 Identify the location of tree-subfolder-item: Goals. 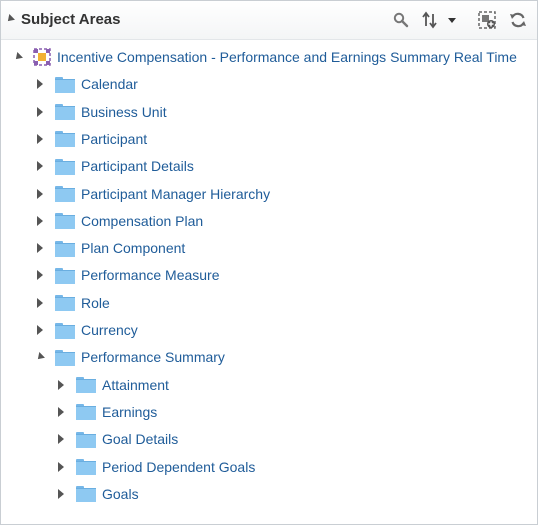
(96, 494).